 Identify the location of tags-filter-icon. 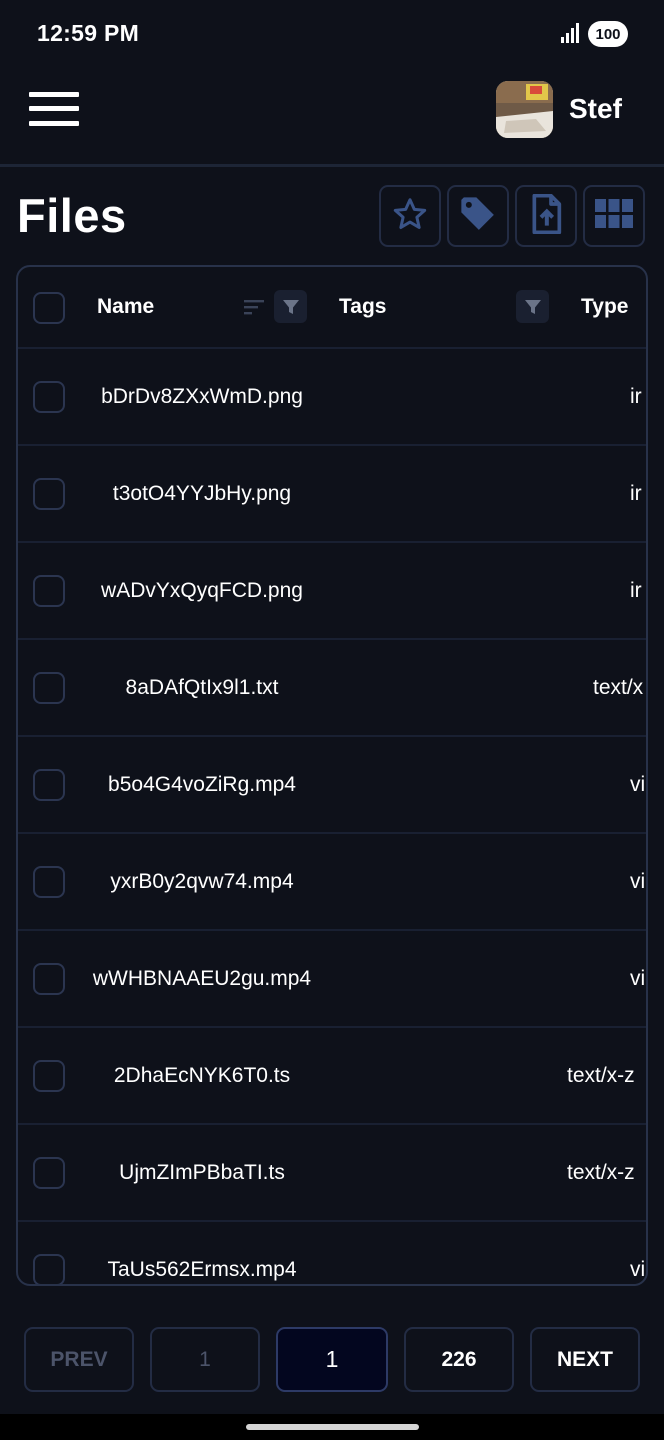
(532, 306).